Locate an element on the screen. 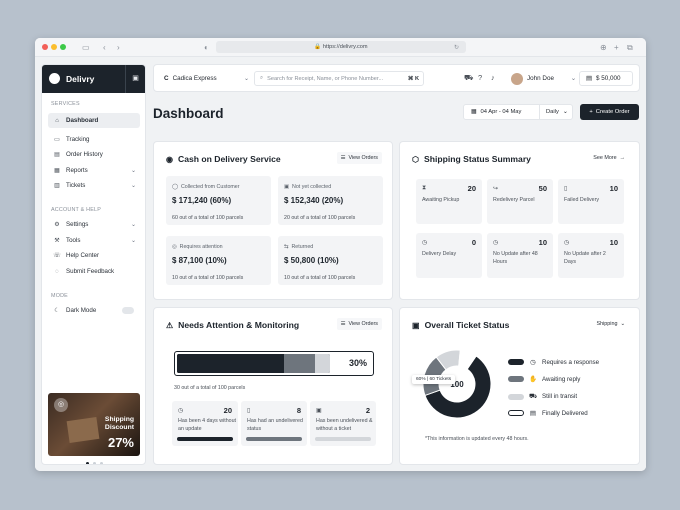  see-more-button: See More → is located at coordinates (609, 158).